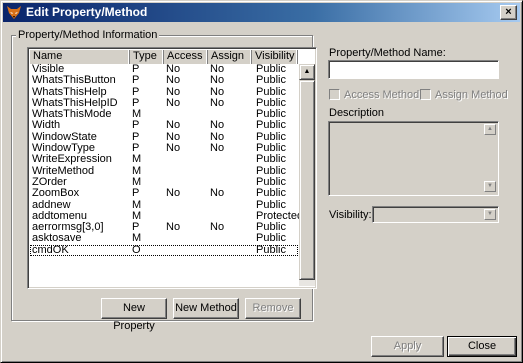 The height and width of the screenshot is (363, 523). I want to click on scroll-thumb, so click(307, 180).